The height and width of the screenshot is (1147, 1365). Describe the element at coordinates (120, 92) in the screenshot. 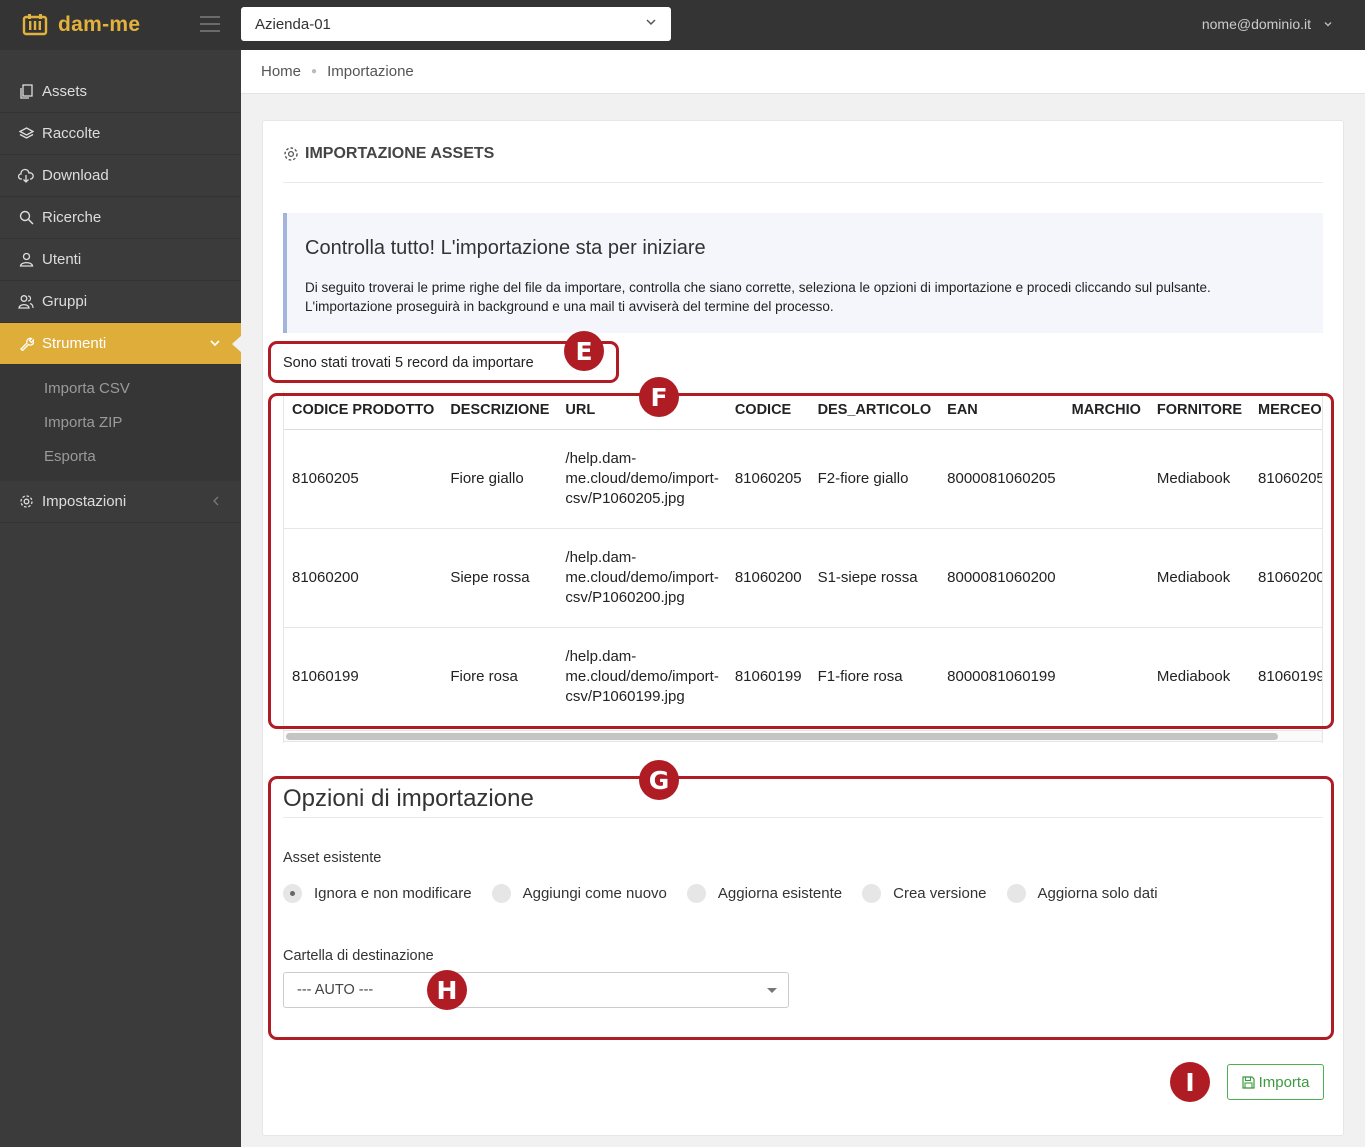

I see `sidebar-item-assets: Assets` at that location.